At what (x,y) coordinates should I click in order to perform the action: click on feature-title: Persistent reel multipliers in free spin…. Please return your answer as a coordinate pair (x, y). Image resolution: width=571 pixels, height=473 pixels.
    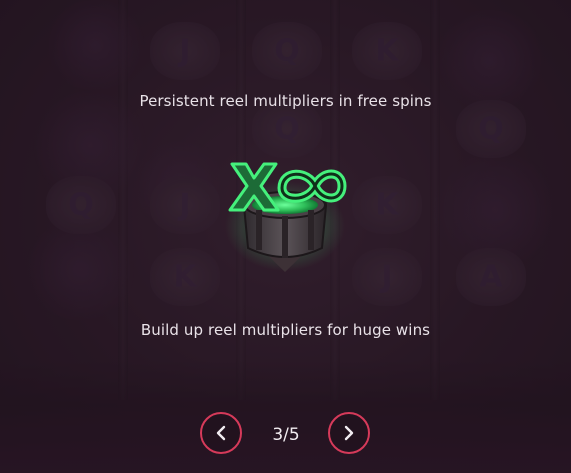
    Looking at the image, I should click on (285, 101).